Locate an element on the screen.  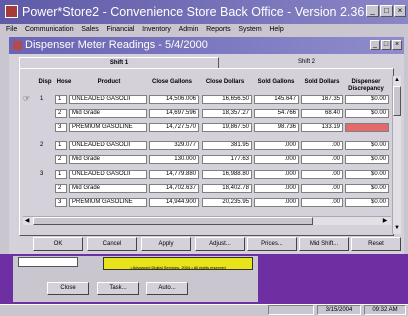
sold-gallons-cell: 98.736 is located at coordinates (276, 127).